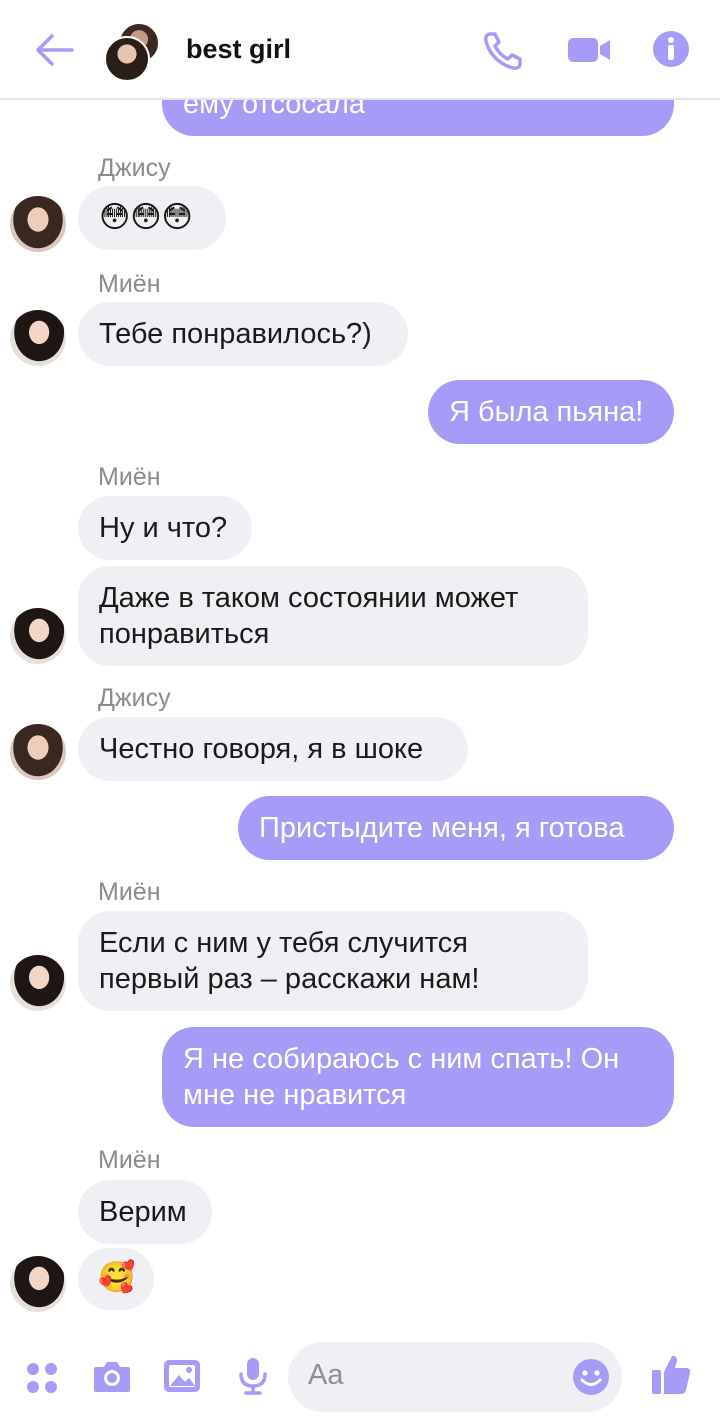  What do you see at coordinates (671, 49) in the screenshot?
I see `info-icon` at bounding box center [671, 49].